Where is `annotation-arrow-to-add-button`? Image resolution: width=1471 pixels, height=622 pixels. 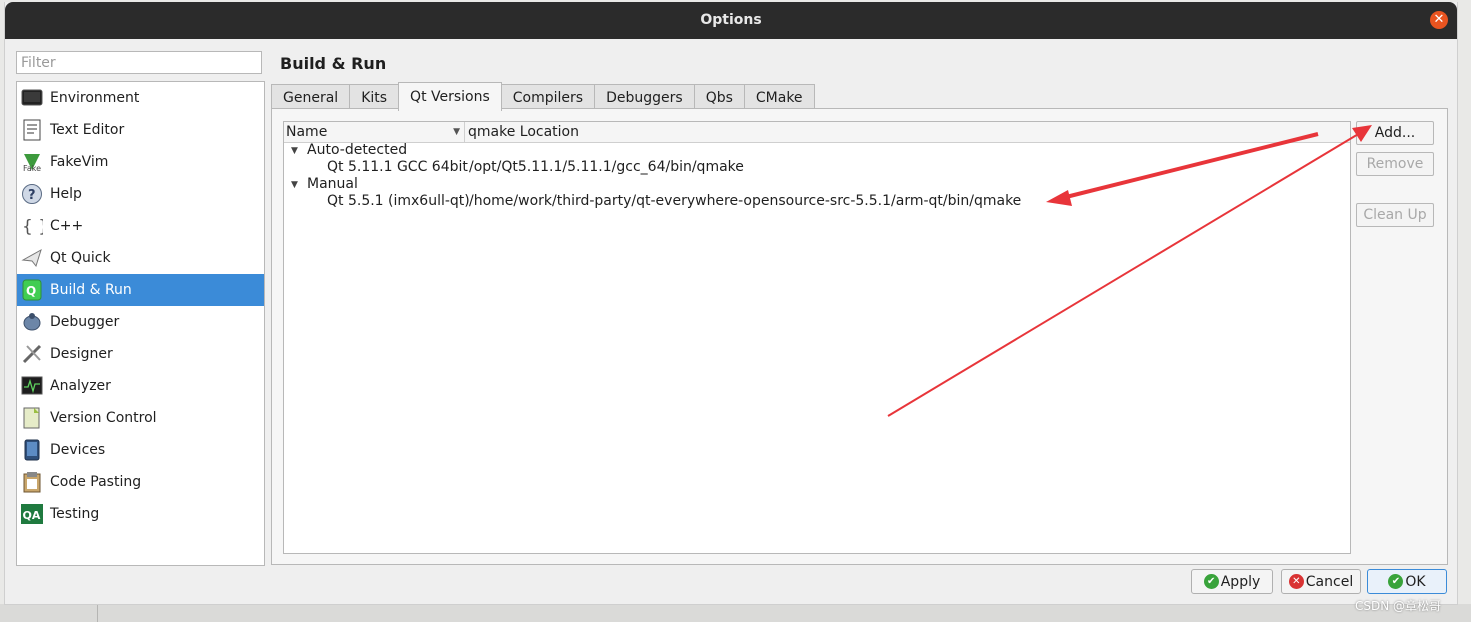 annotation-arrow-to-add-button is located at coordinates (1124, 274).